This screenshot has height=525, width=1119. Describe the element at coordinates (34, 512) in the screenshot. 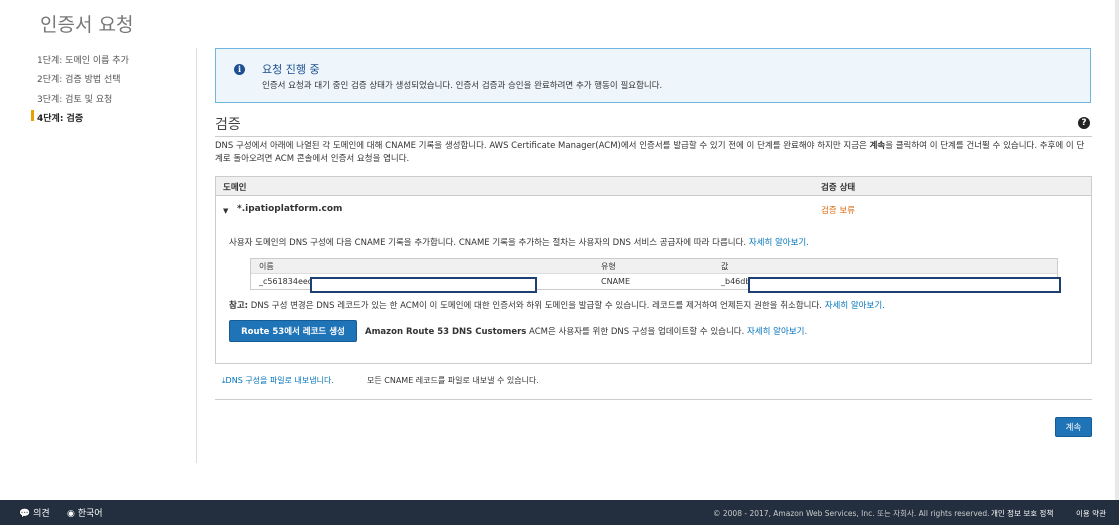

I see `feedback-link: 💬 의견` at that location.